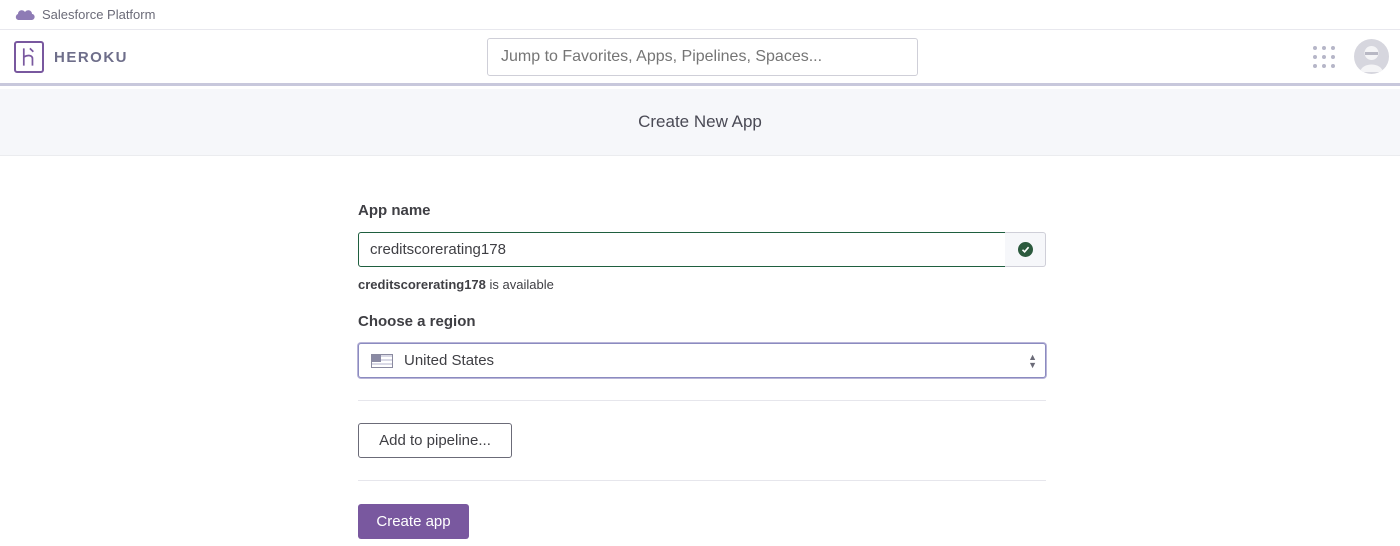 The image size is (1400, 546). I want to click on salesforce-platform-label: Salesforce Platform, so click(99, 14).